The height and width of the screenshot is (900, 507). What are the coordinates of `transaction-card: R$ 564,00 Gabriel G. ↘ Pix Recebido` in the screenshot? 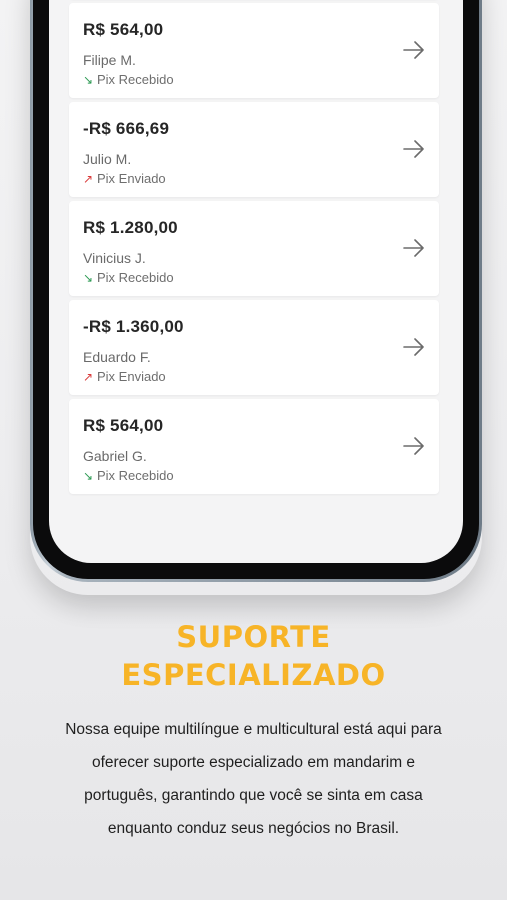 It's located at (254, 446).